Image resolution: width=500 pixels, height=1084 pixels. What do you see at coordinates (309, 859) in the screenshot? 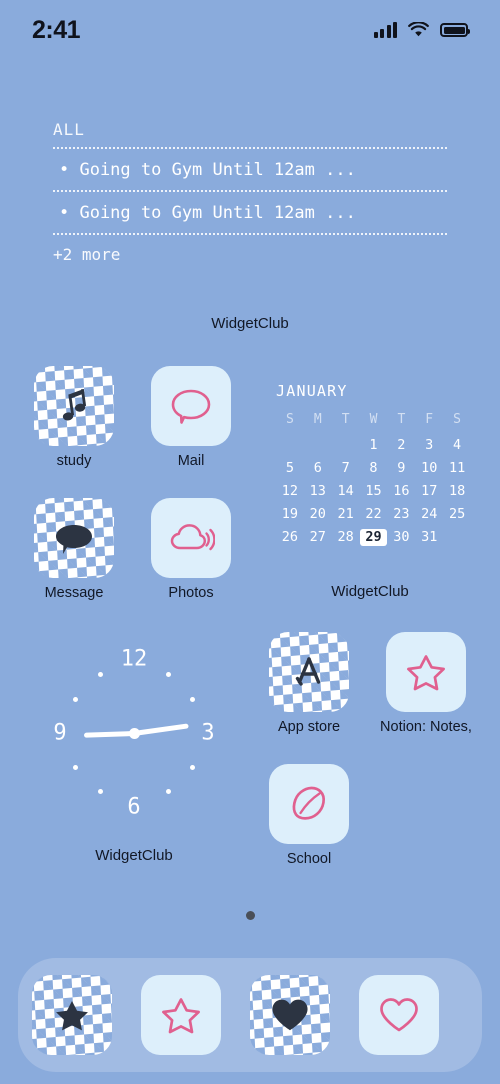
I see `app-label: School` at bounding box center [309, 859].